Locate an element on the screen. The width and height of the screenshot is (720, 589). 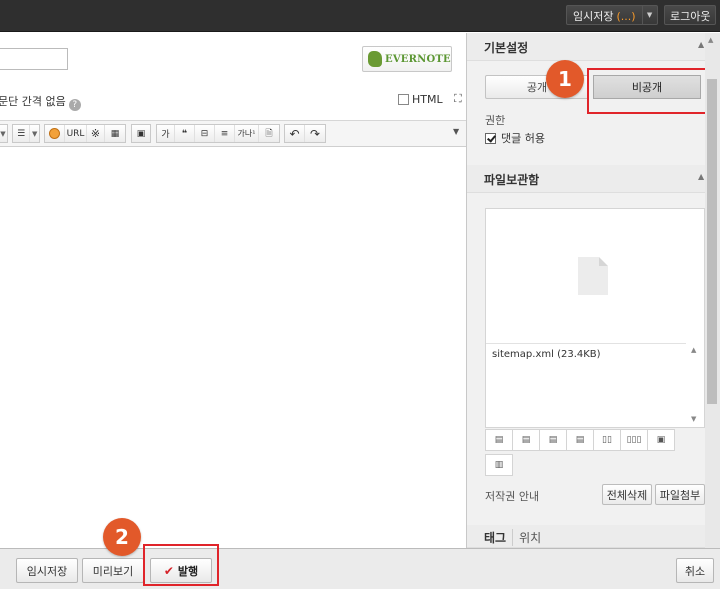
align-left-icon: ▤ is located at coordinates (499, 440).